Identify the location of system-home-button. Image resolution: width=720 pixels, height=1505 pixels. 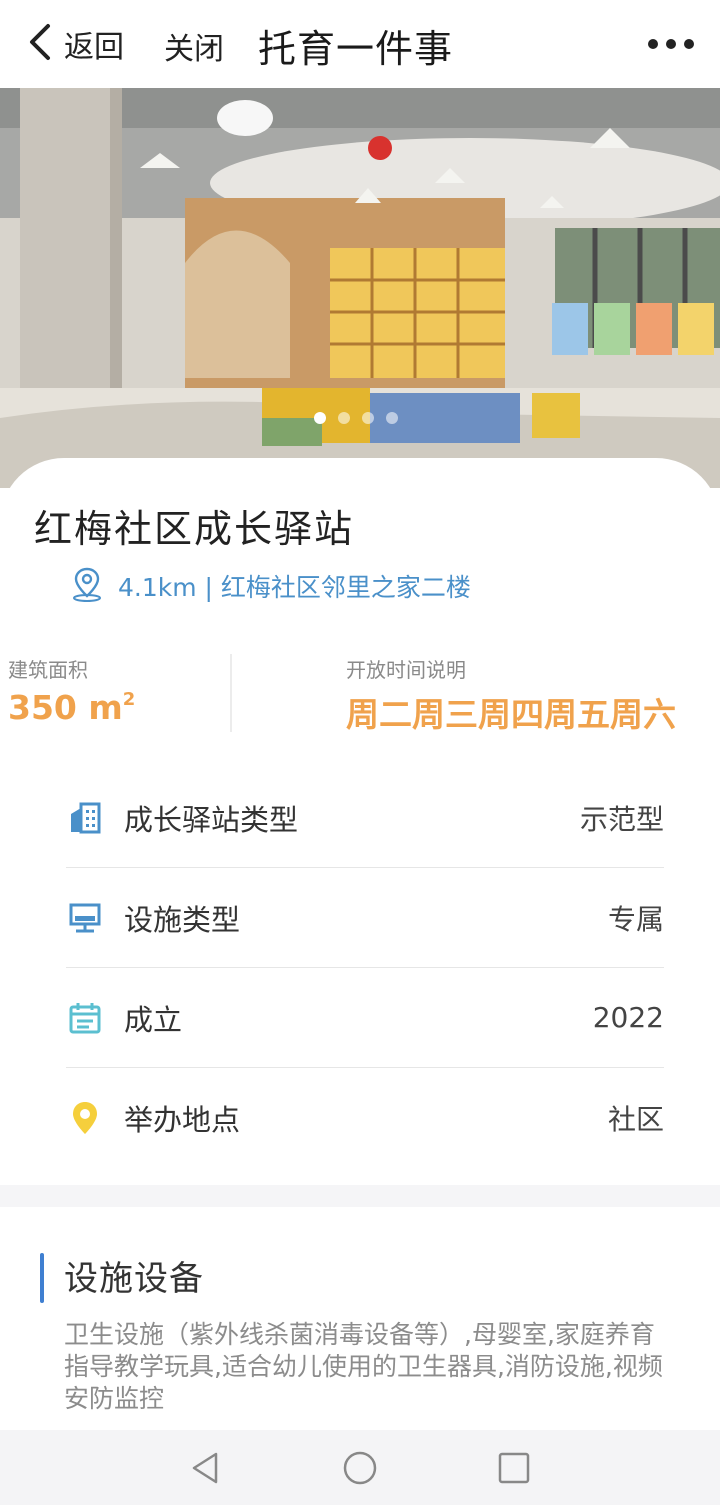
(360, 1468).